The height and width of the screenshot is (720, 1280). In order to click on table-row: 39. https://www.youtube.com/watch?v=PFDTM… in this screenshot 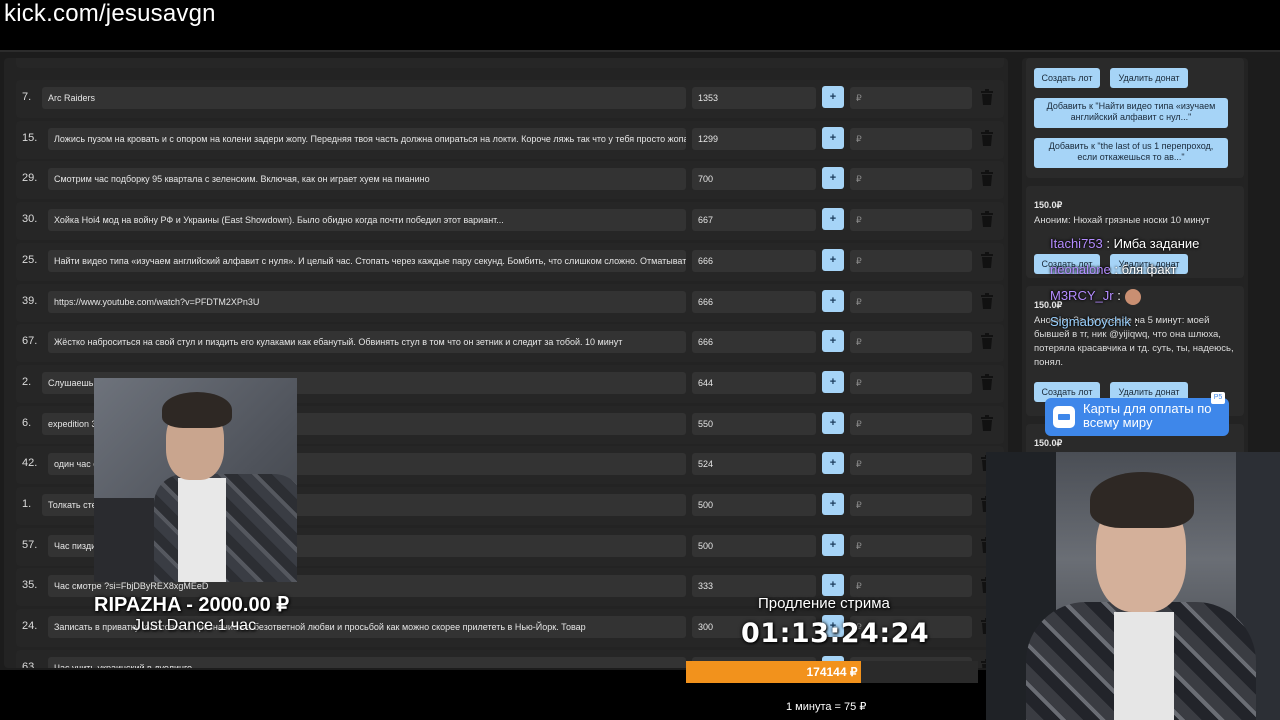, I will do `click(510, 302)`.